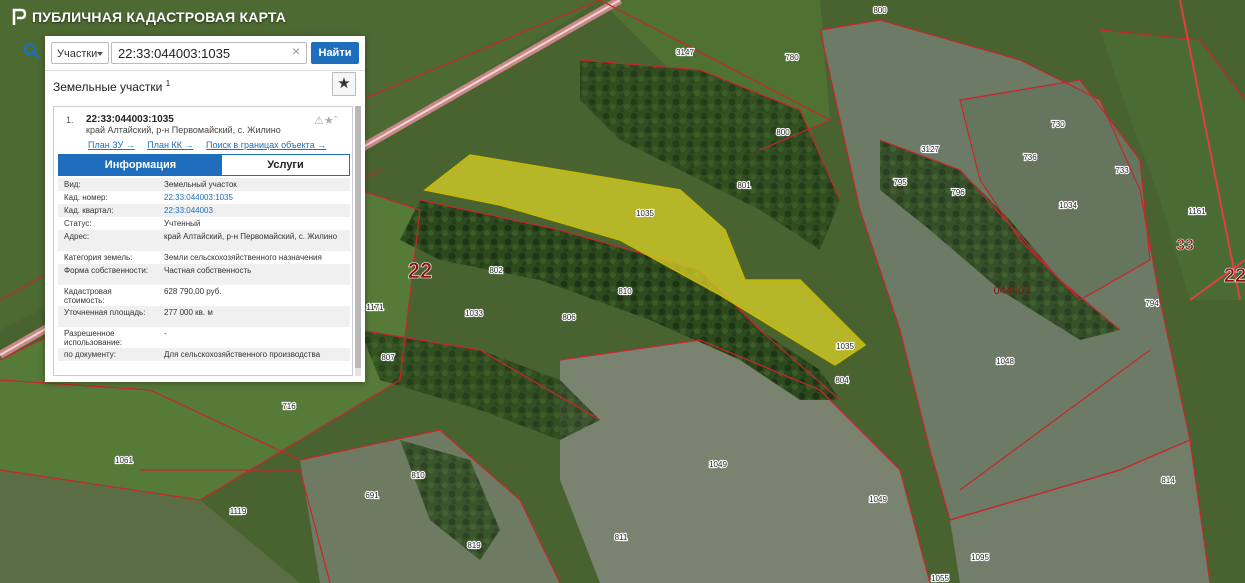  Describe the element at coordinates (266, 145) in the screenshot. I see `link-search-in-bounds: Поиск в границах объекта →` at that location.